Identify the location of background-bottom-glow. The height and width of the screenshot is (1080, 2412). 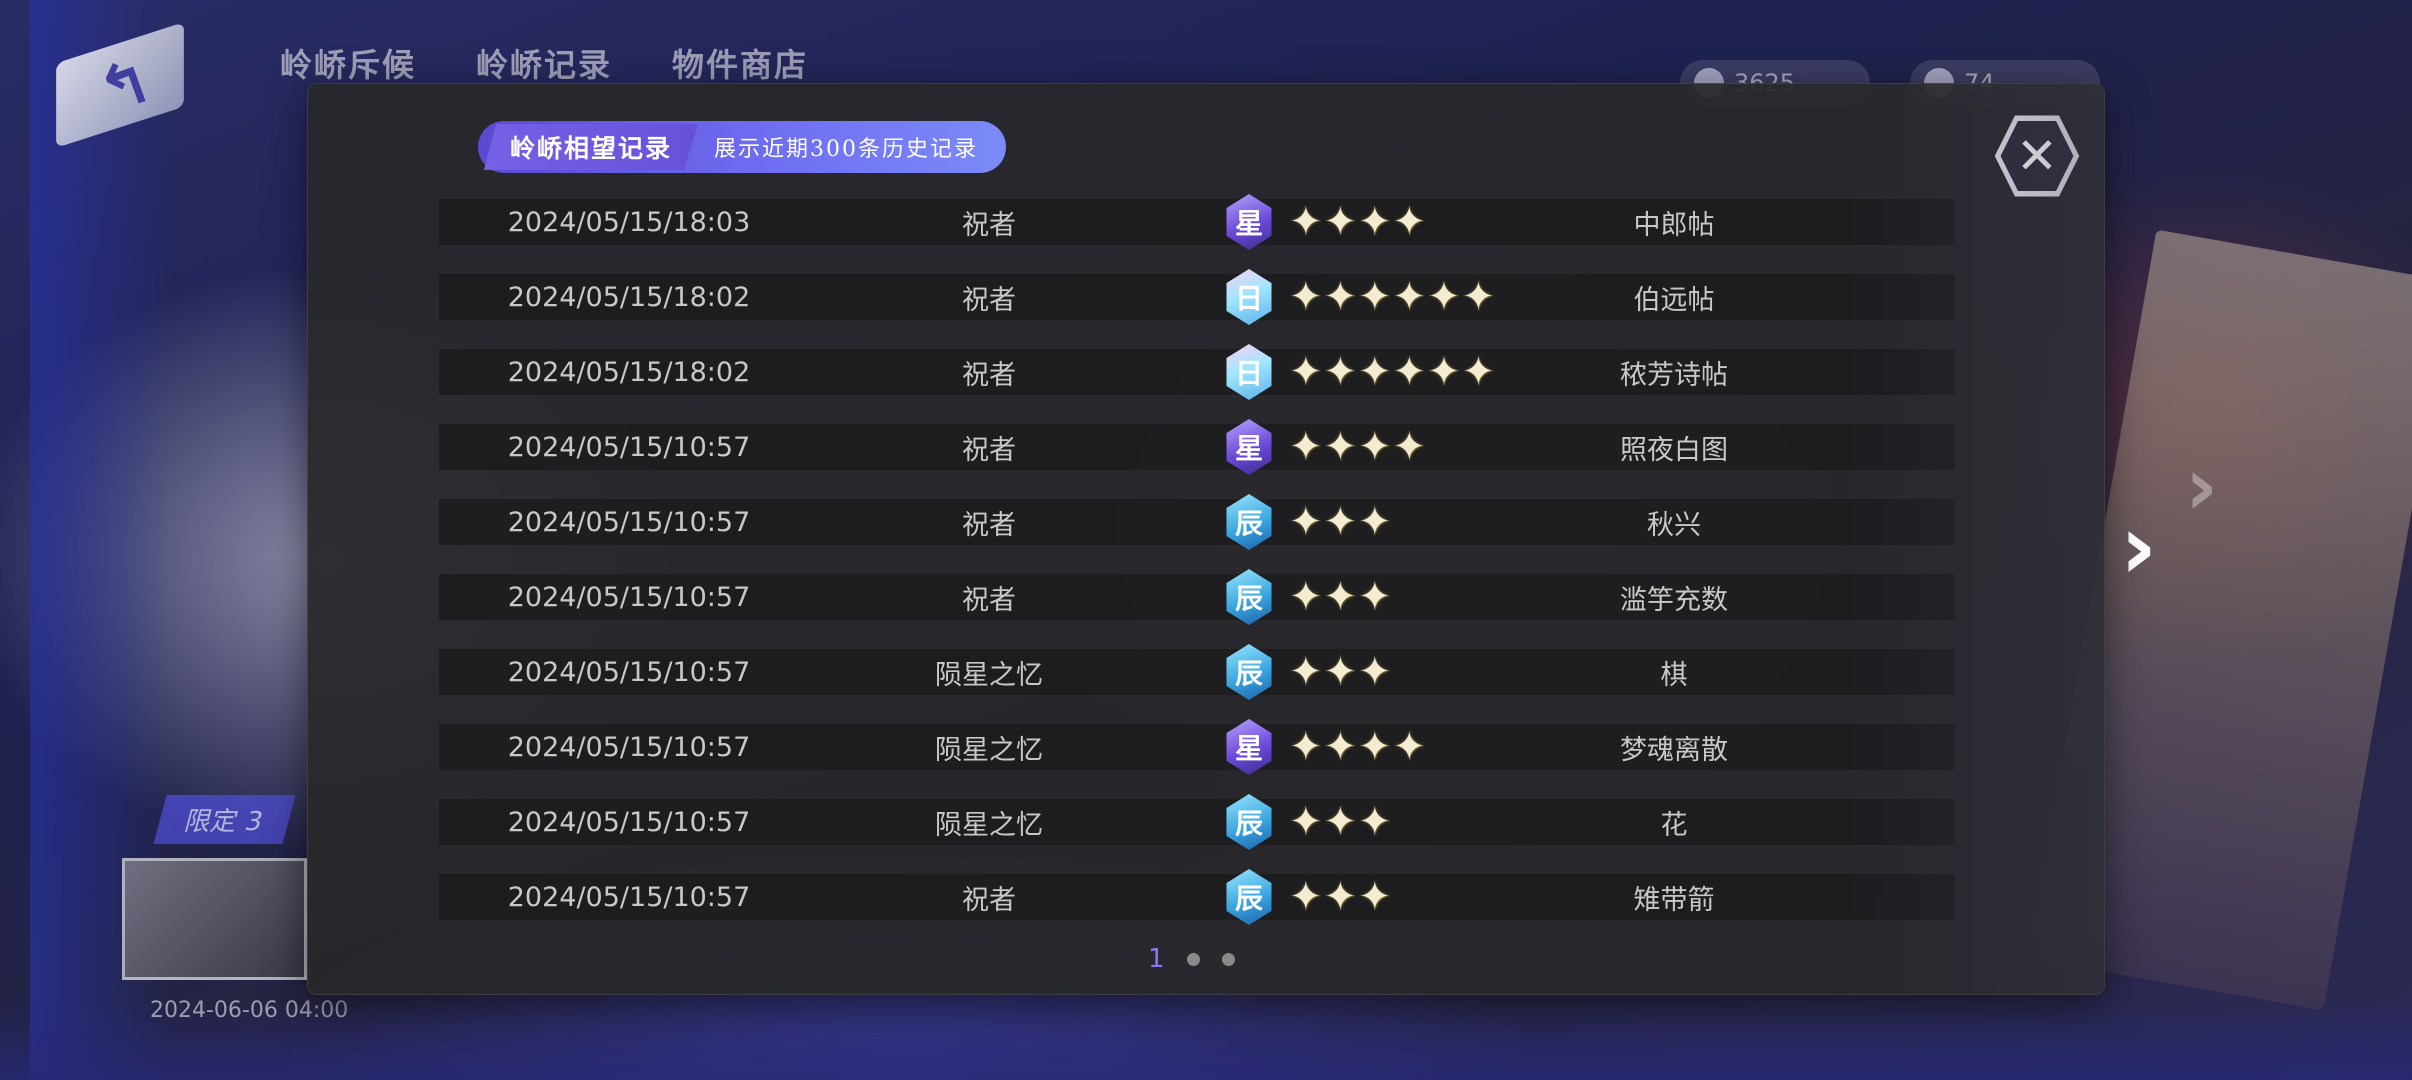
(1206, 1040).